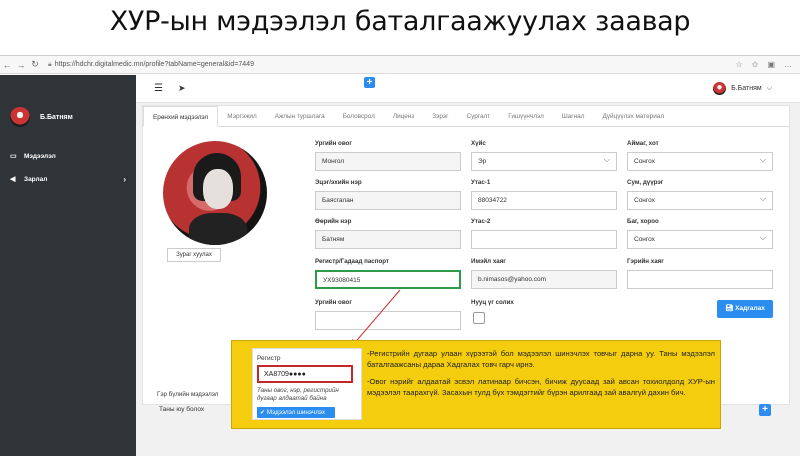  Describe the element at coordinates (297, 374) in the screenshot. I see `example-register-mask: ●●●●` at that location.